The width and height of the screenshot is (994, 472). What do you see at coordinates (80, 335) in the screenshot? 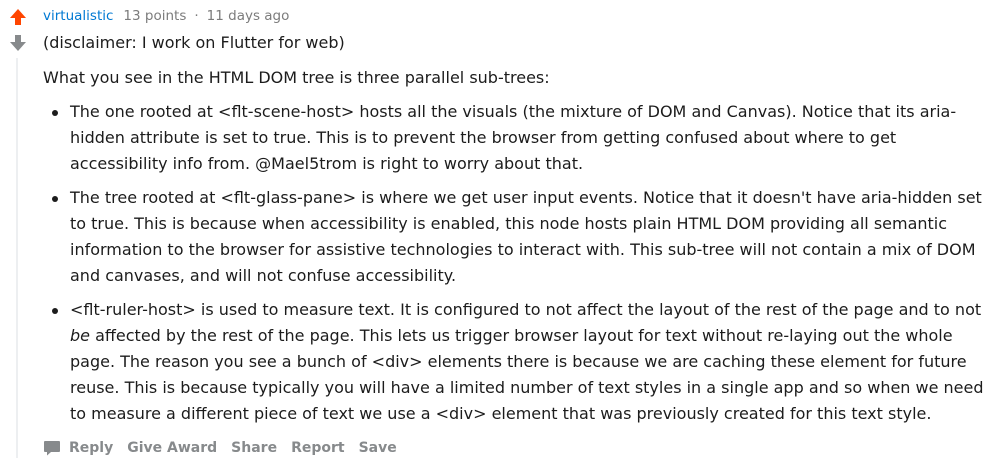
I see `emphasis-text: be` at bounding box center [80, 335].